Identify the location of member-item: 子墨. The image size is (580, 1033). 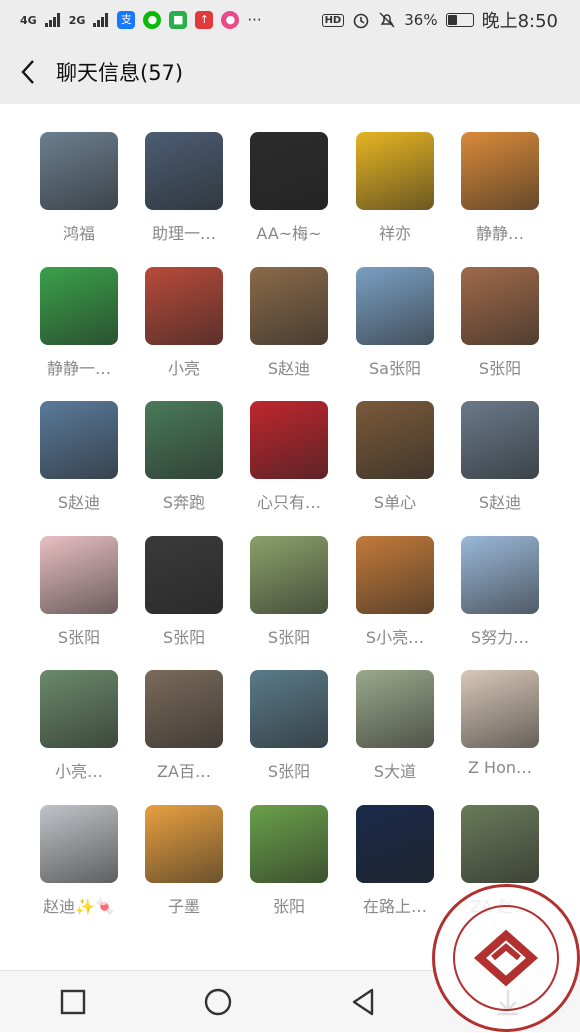
(184, 860).